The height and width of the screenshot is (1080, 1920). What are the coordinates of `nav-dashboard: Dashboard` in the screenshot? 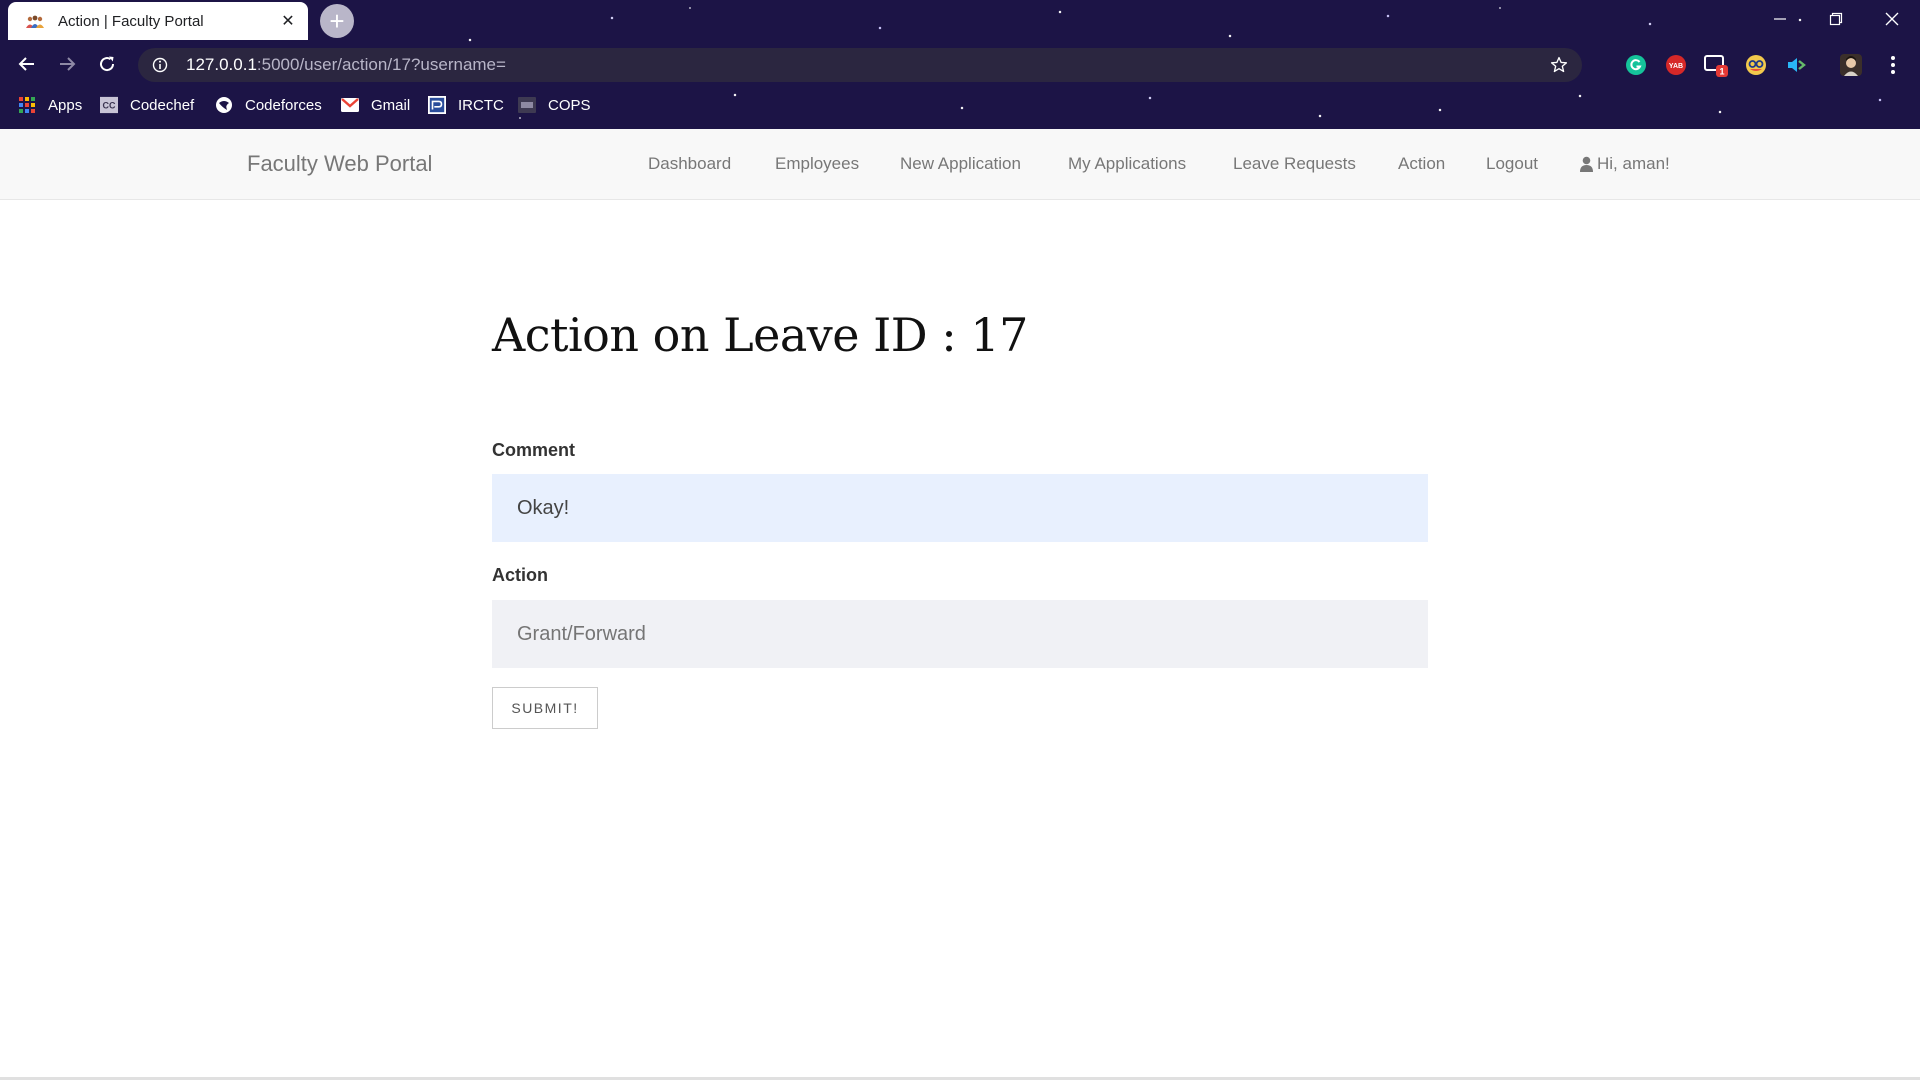 It's located at (689, 164).